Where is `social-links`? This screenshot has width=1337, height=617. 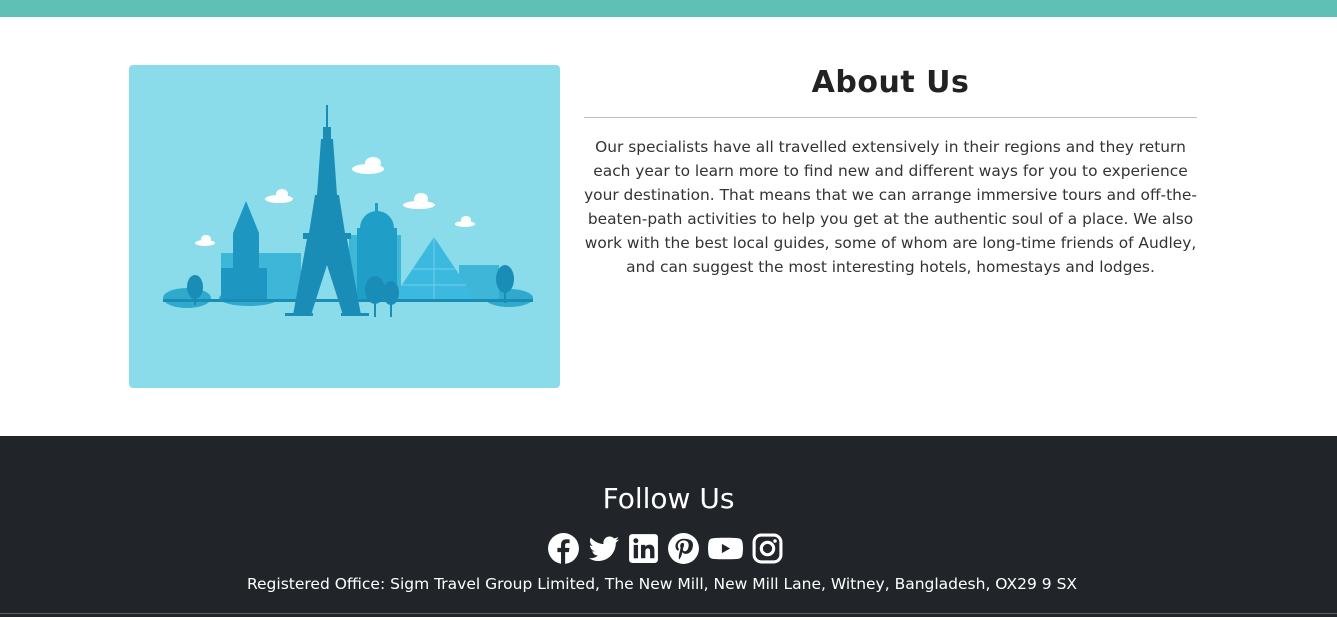
social-links is located at coordinates (665, 548).